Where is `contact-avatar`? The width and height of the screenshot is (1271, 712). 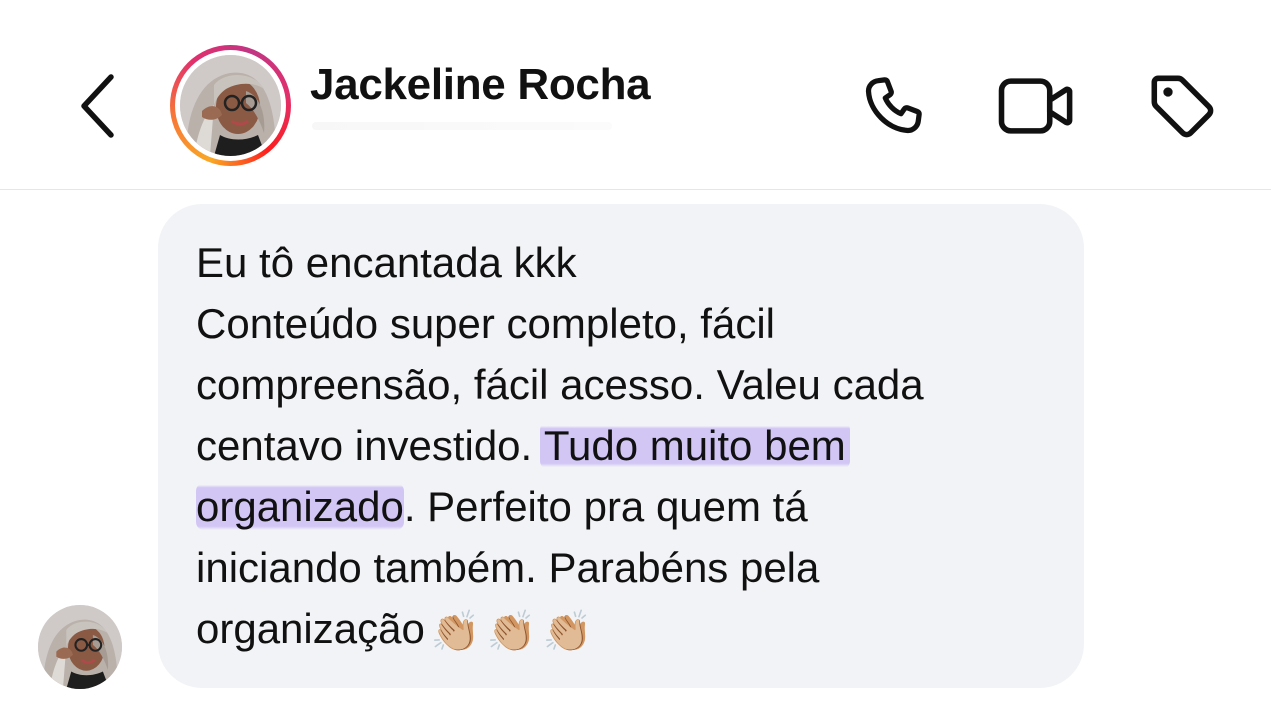
contact-avatar is located at coordinates (230, 105).